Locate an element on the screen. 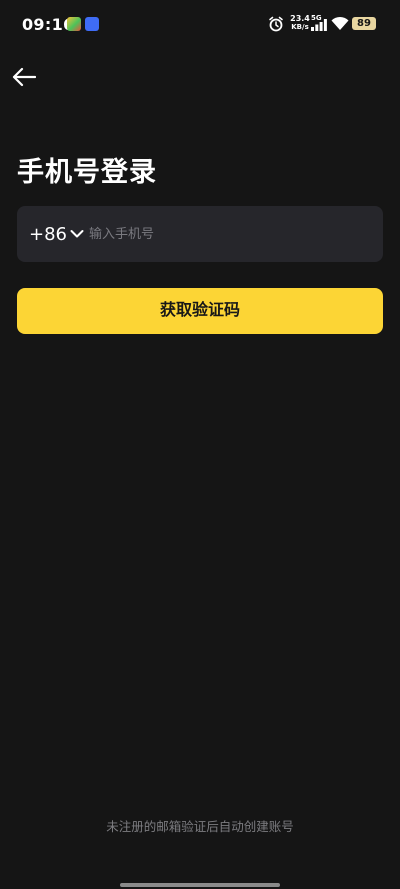 The image size is (400, 889). back-button is located at coordinates (24, 77).